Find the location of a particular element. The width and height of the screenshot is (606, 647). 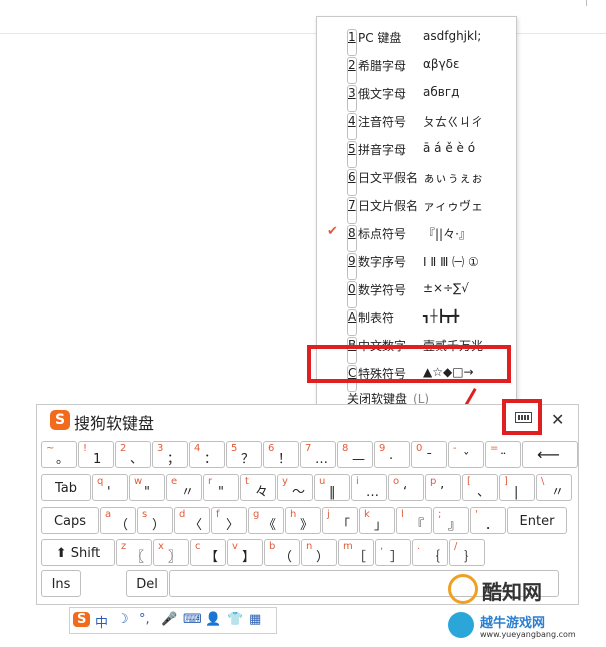

close-icon: ✕ is located at coordinates (557, 419).